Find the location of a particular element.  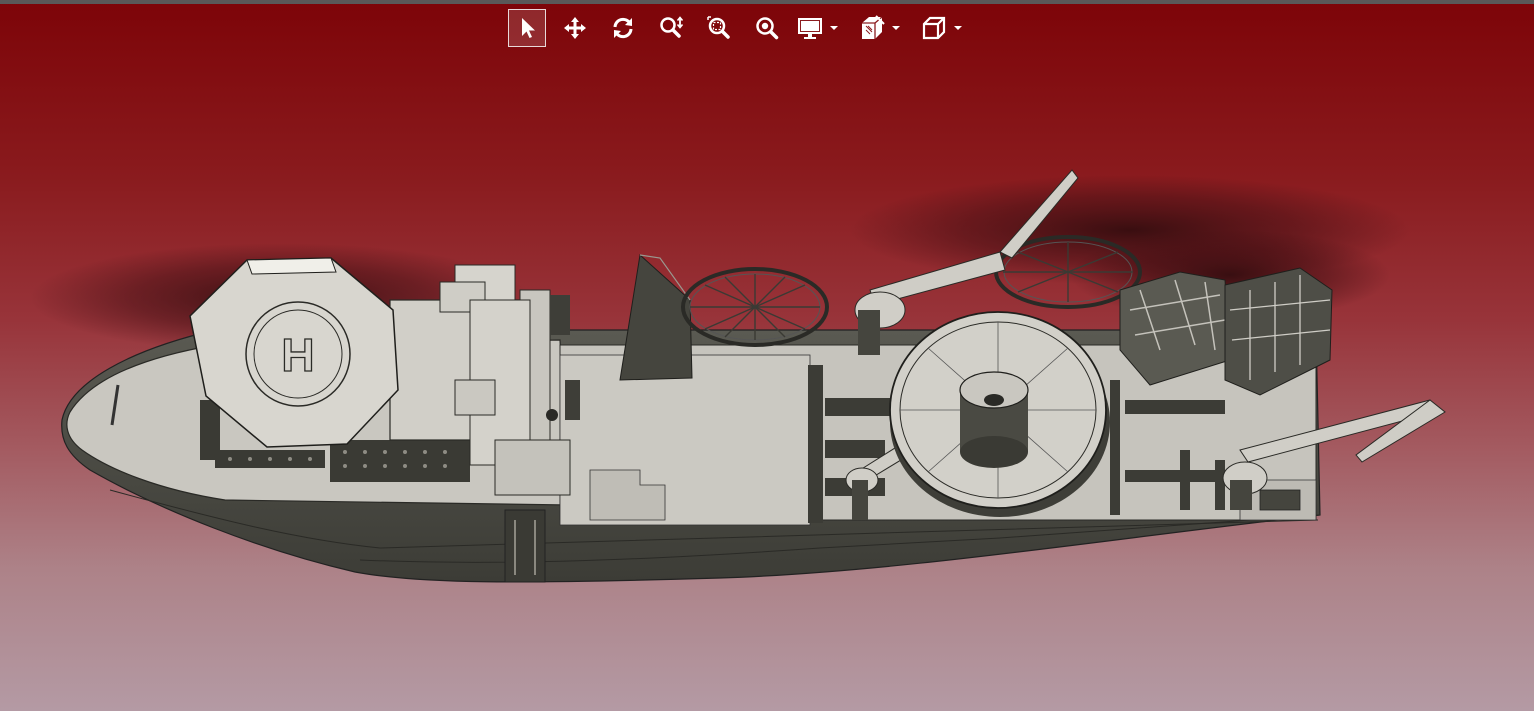

rotate-tool-button is located at coordinates (623, 28).